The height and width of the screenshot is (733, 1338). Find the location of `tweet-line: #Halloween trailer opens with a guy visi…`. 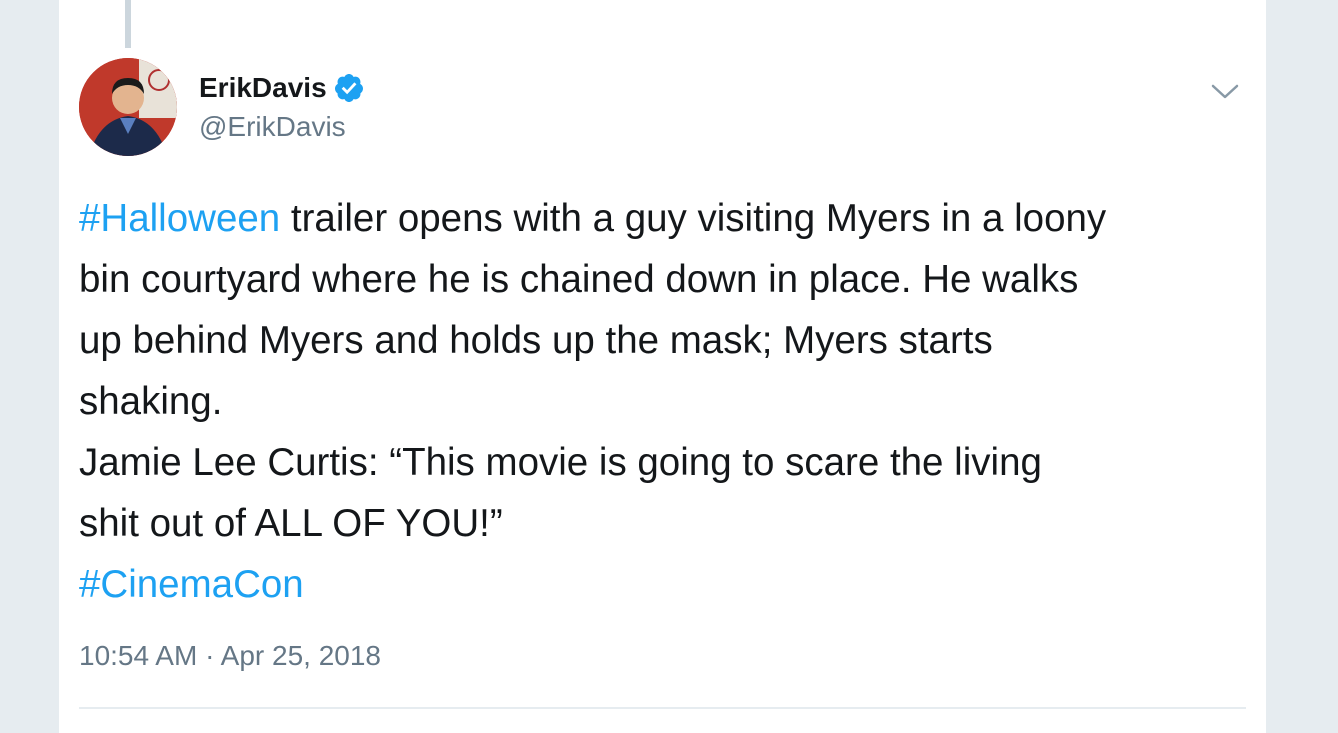

tweet-line: #Halloween trailer opens with a guy visi… is located at coordinates (666, 218).